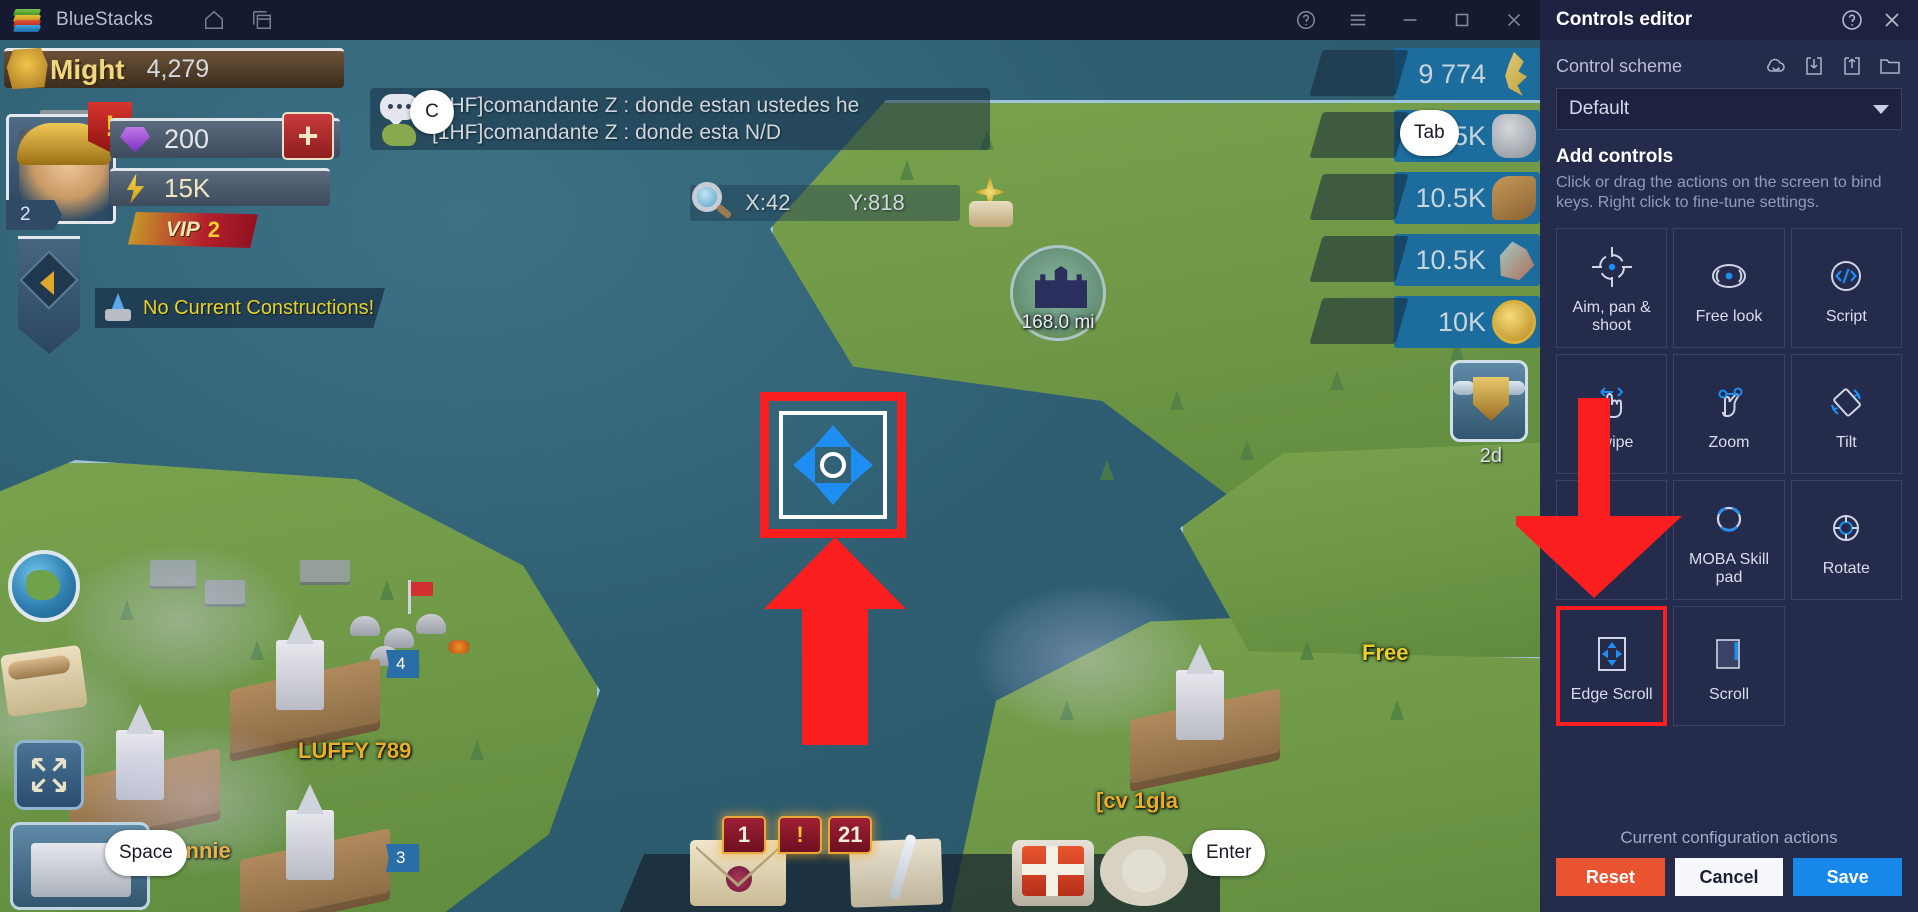 This screenshot has height=912, width=1918. What do you see at coordinates (1729, 877) in the screenshot?
I see `cancel-button: Cancel` at bounding box center [1729, 877].